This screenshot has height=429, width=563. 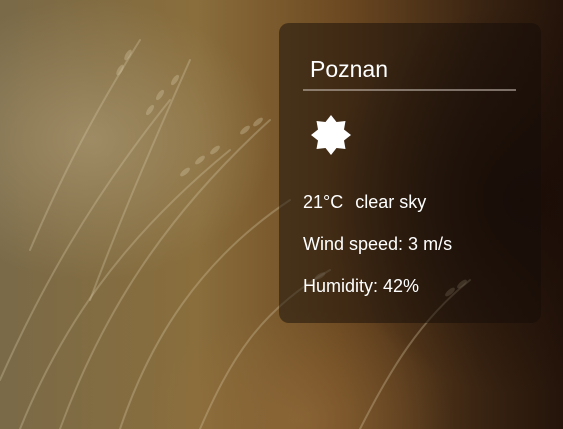 What do you see at coordinates (409, 90) in the screenshot?
I see `city-divider` at bounding box center [409, 90].